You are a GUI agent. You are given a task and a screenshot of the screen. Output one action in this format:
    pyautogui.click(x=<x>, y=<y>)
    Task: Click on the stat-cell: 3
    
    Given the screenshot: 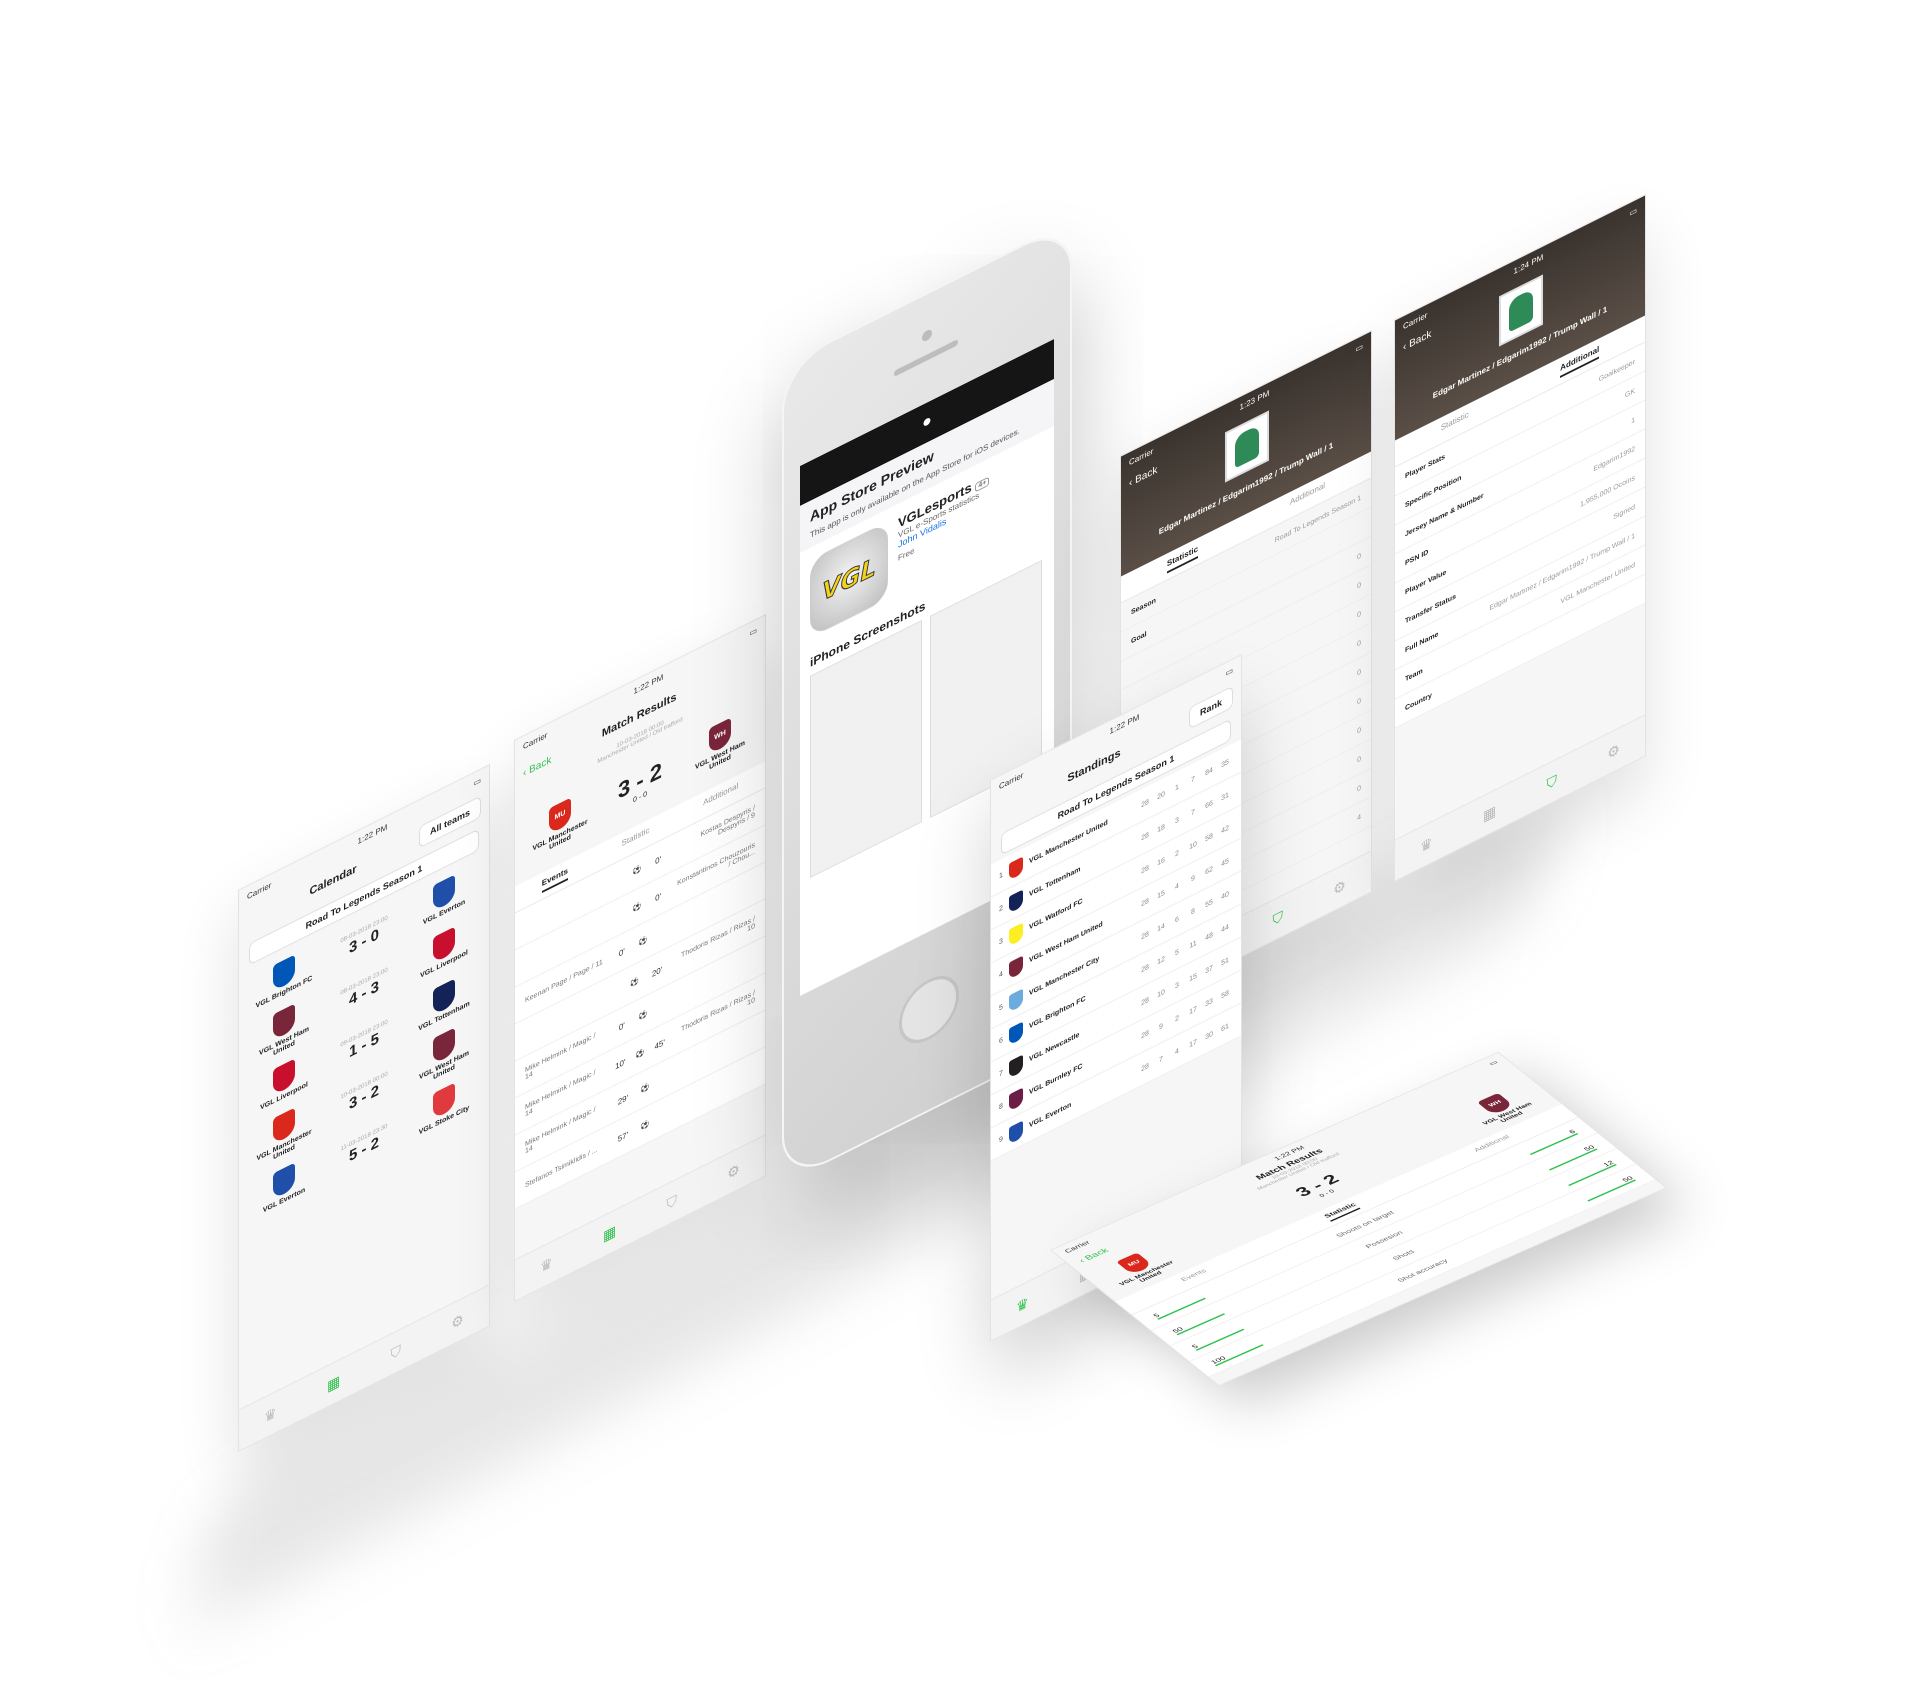 What is the action you would take?
    pyautogui.click(x=1177, y=985)
    